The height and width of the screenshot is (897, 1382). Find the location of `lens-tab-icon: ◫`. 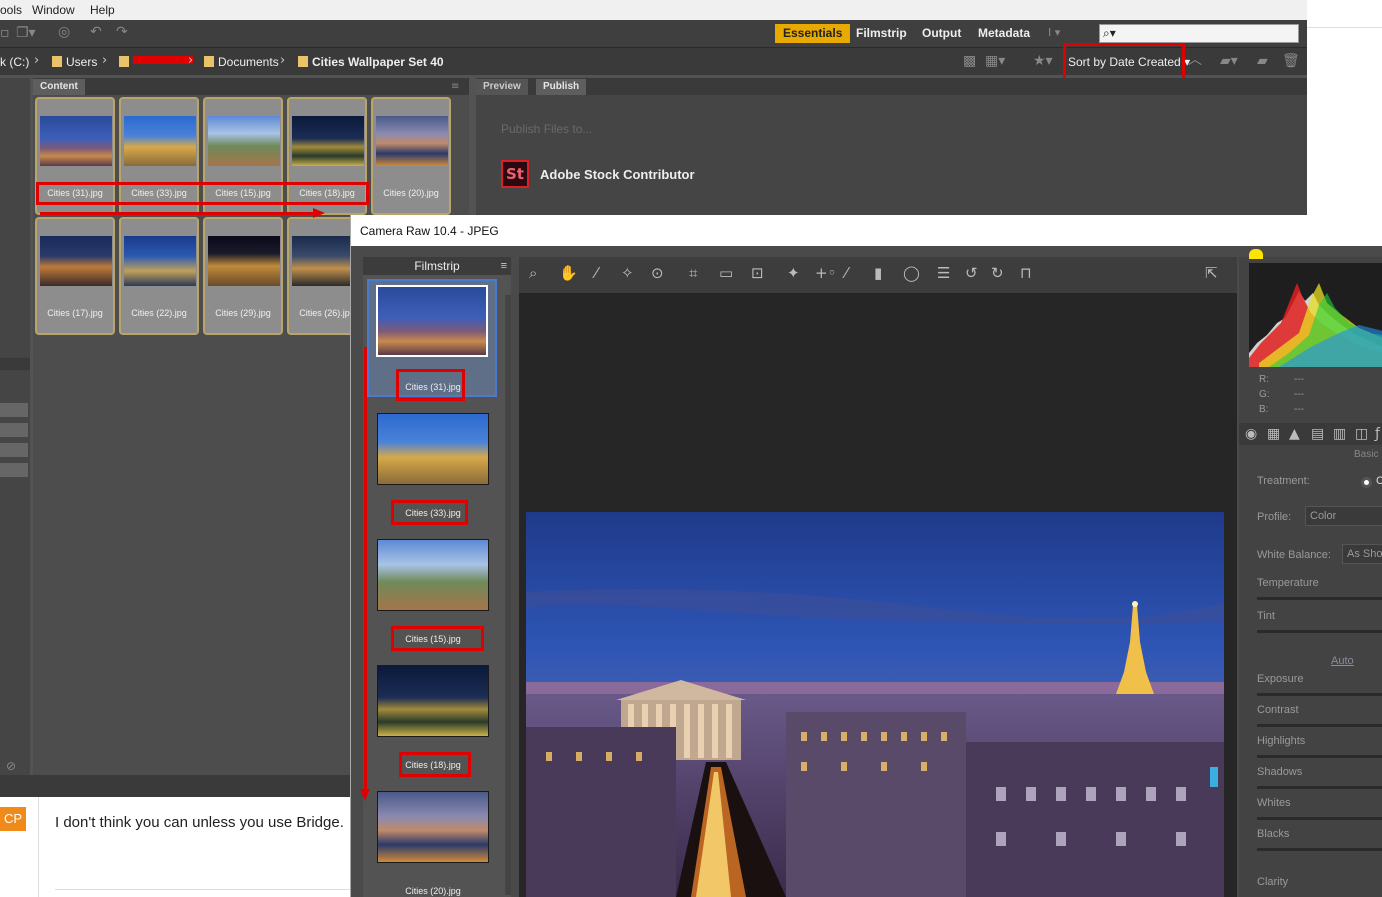

lens-tab-icon: ◫ is located at coordinates (1361, 434).